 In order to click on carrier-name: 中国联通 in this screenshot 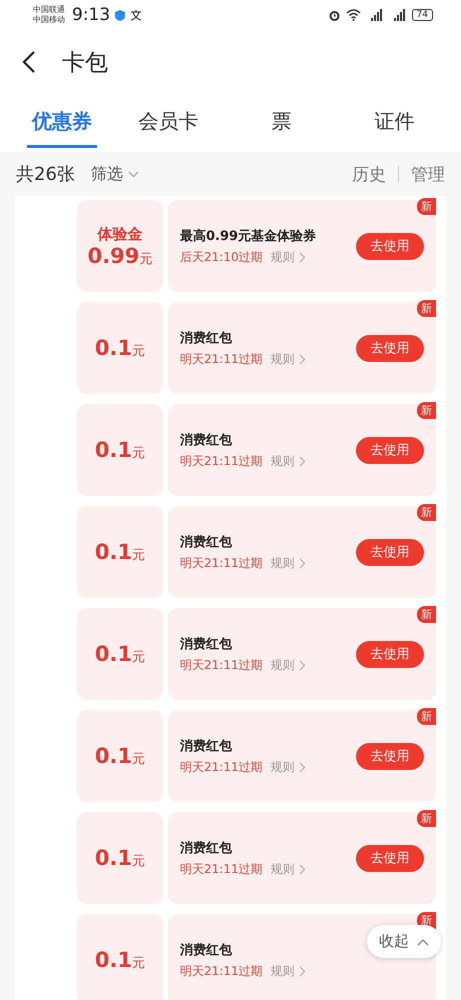, I will do `click(49, 10)`.